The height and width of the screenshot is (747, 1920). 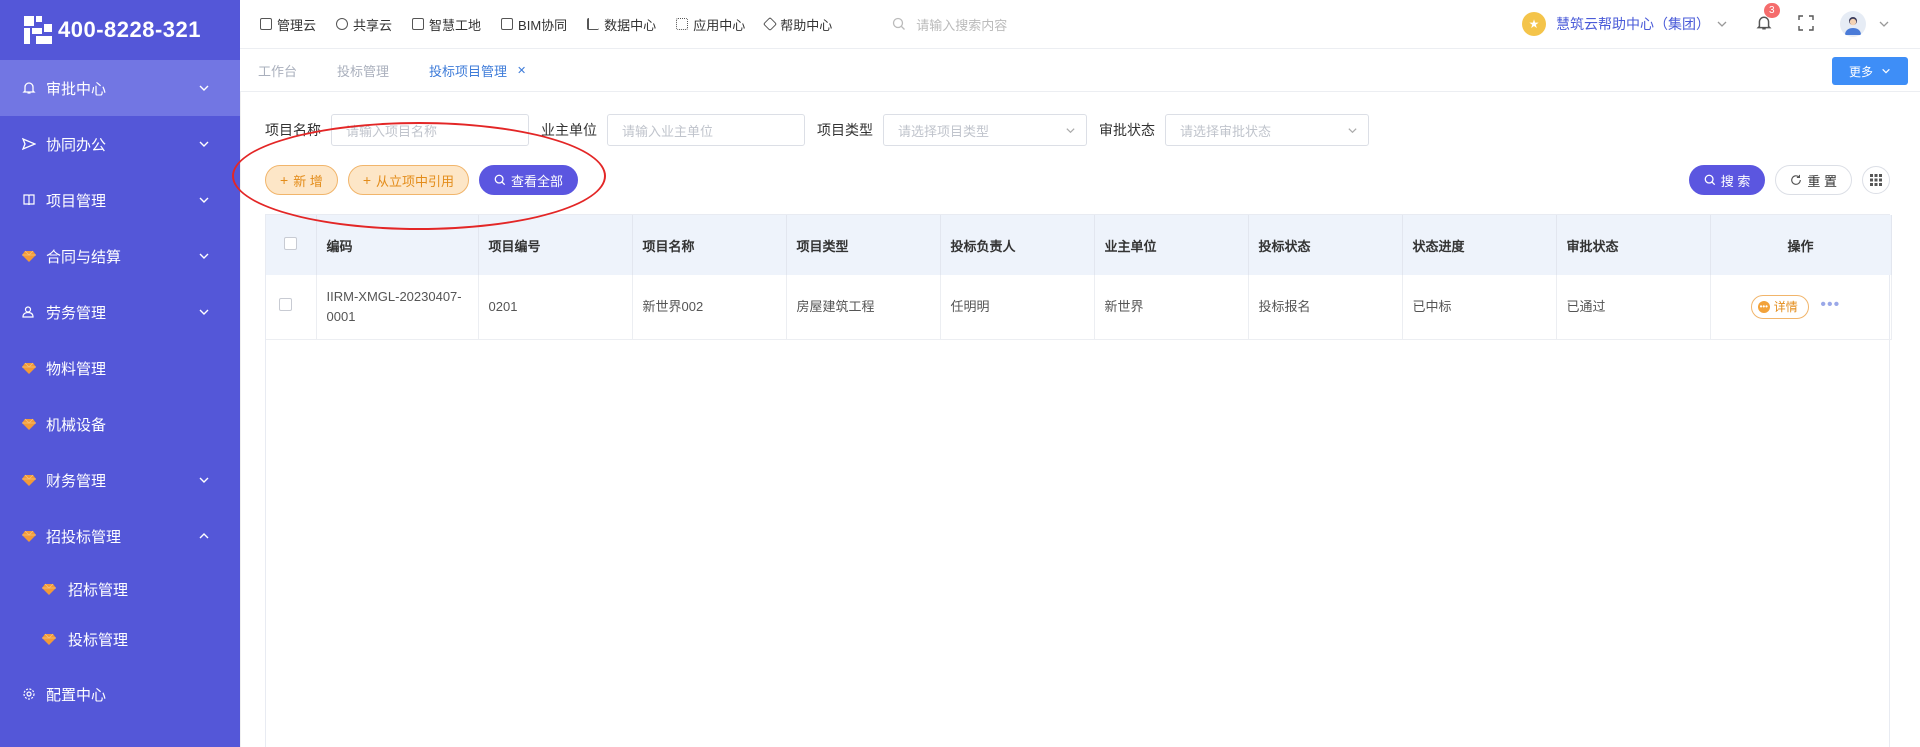 I want to click on top-link-site: 智慧工地, so click(x=446, y=24).